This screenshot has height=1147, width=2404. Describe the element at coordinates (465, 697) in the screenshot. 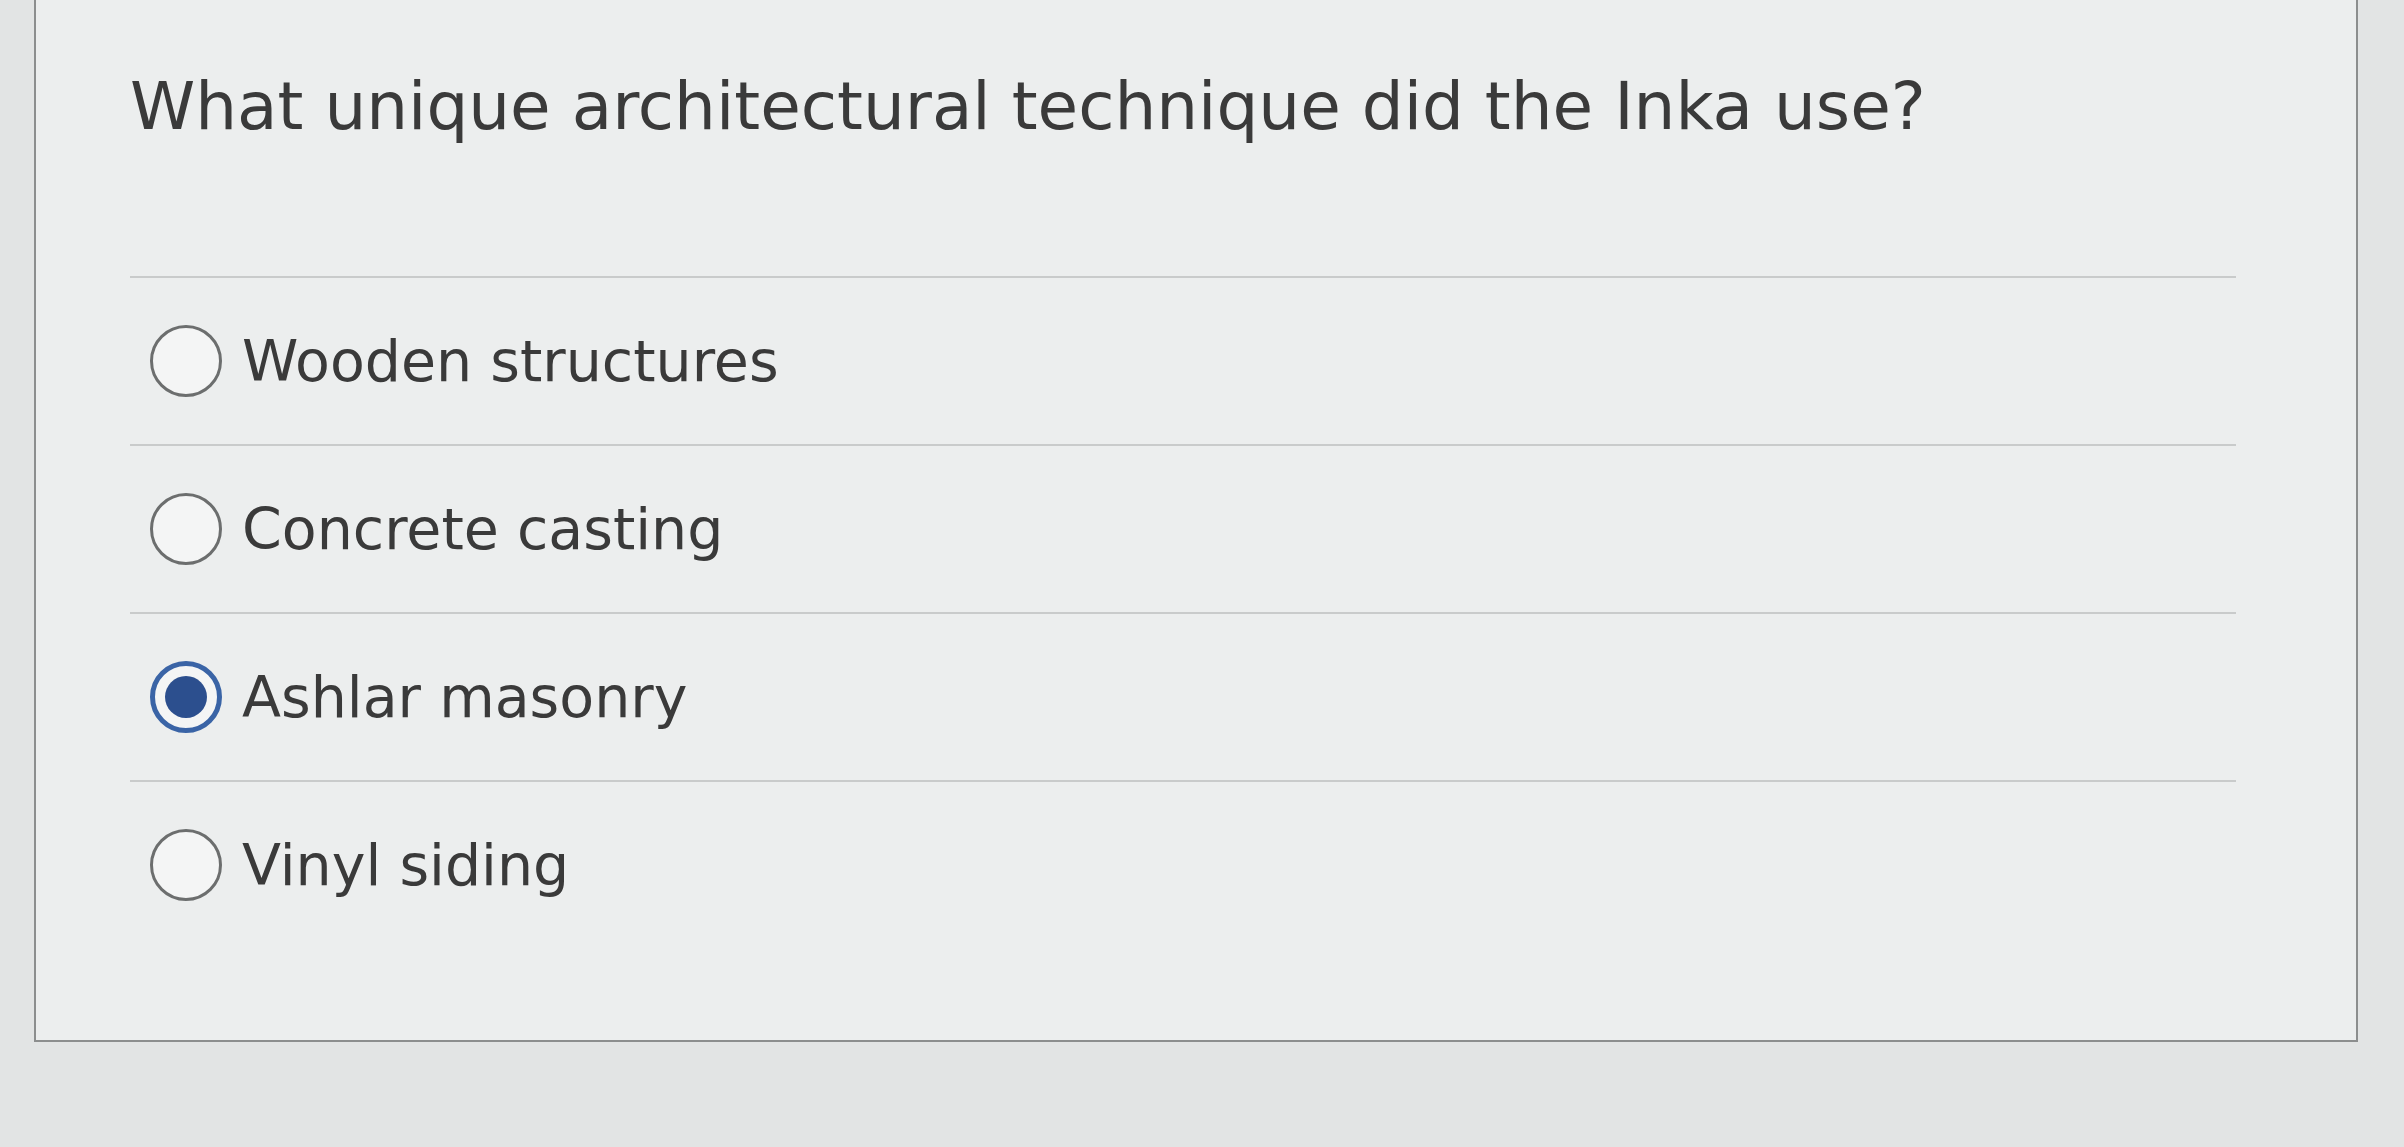

I see `option-label: Ashlar masonry` at that location.